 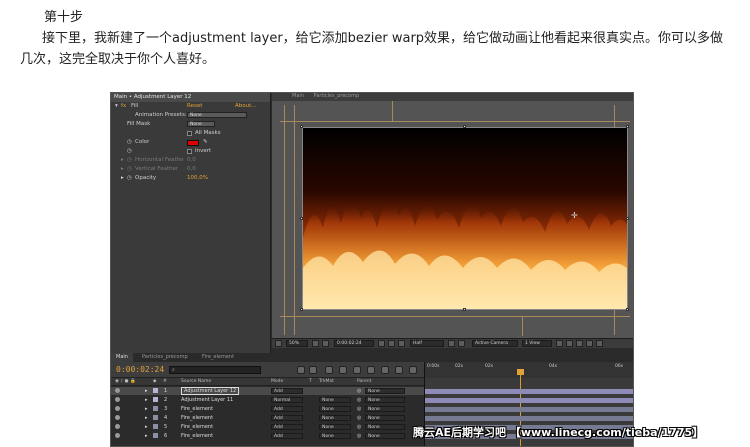 What do you see at coordinates (599, 343) in the screenshot?
I see `reset-exposure-icon` at bounding box center [599, 343].